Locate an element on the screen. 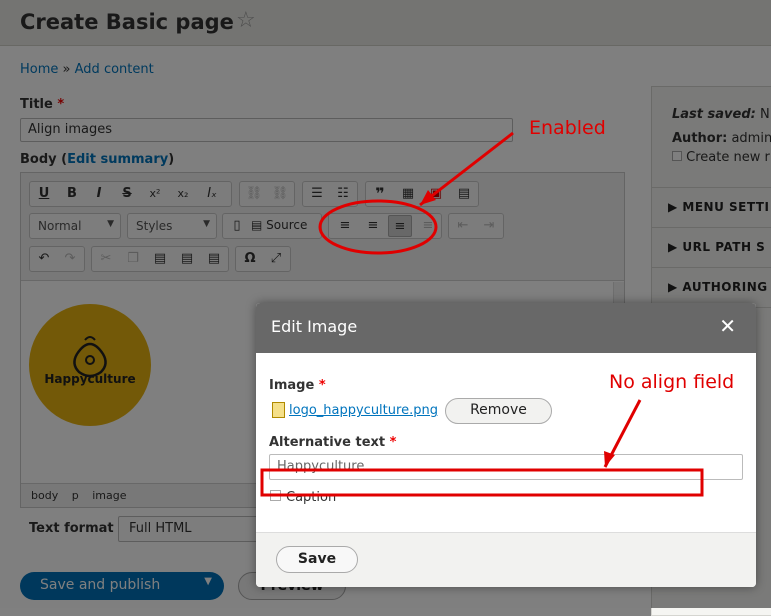  alt-text-label: Alternative text * is located at coordinates (333, 442).